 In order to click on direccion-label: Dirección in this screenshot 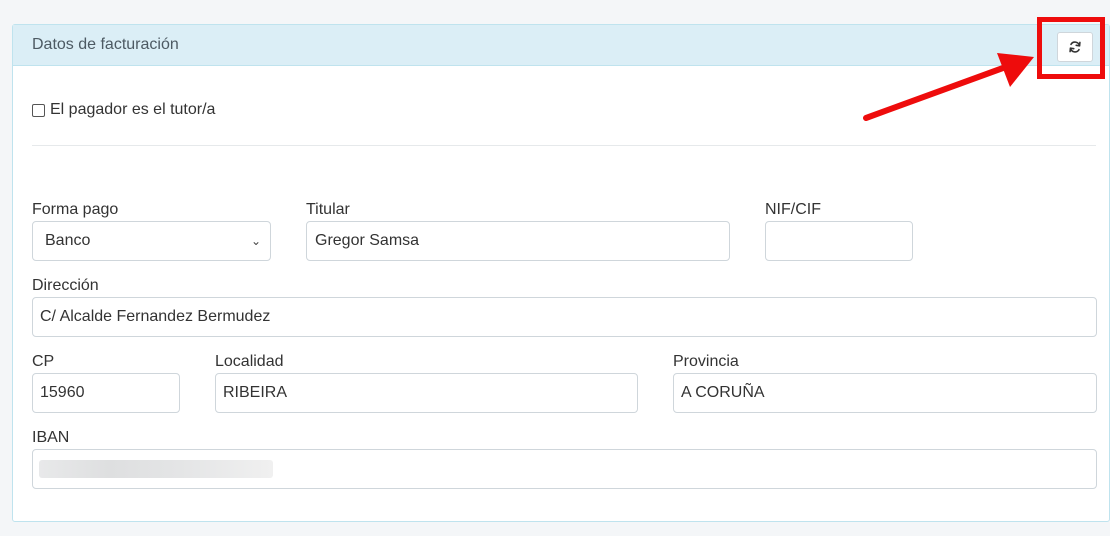, I will do `click(65, 285)`.